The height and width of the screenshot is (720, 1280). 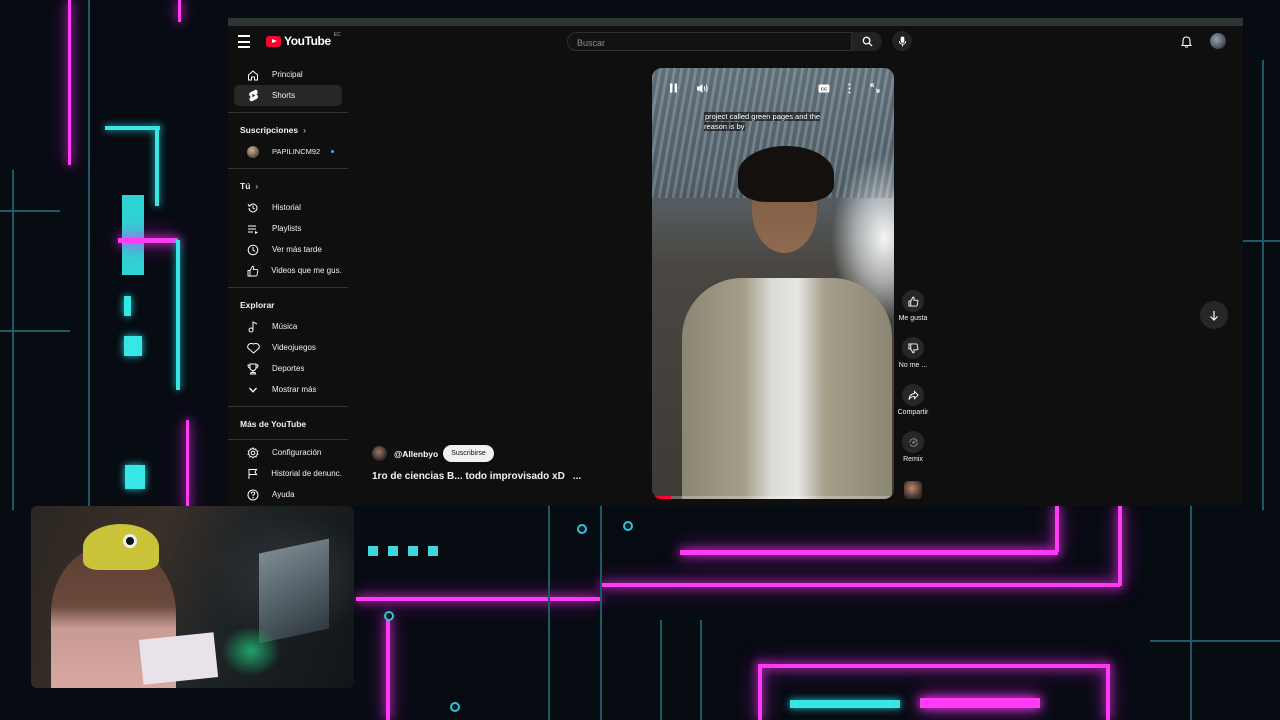 What do you see at coordinates (912, 301) in the screenshot?
I see `thumb-up-icon` at bounding box center [912, 301].